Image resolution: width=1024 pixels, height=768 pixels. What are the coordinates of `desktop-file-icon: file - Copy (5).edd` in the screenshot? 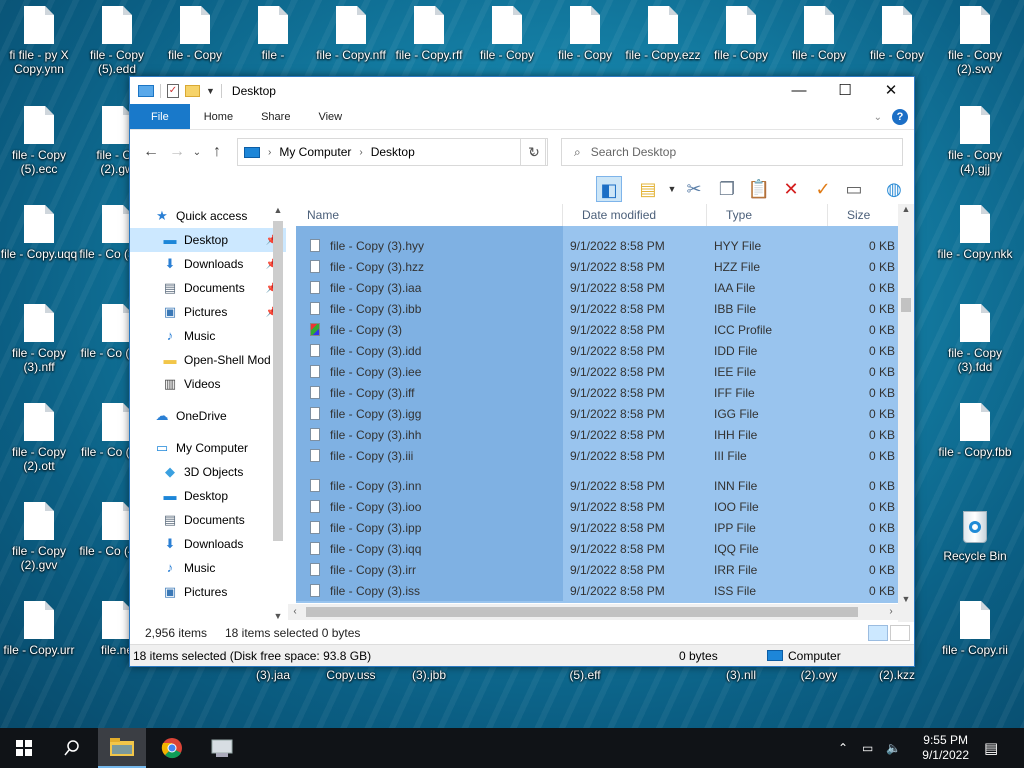 It's located at (117, 41).